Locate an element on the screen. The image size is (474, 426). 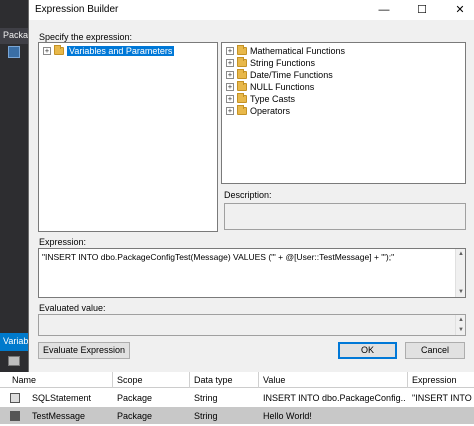
evaluated-scrollbar: ▲ ▼ is located at coordinates (460, 325).